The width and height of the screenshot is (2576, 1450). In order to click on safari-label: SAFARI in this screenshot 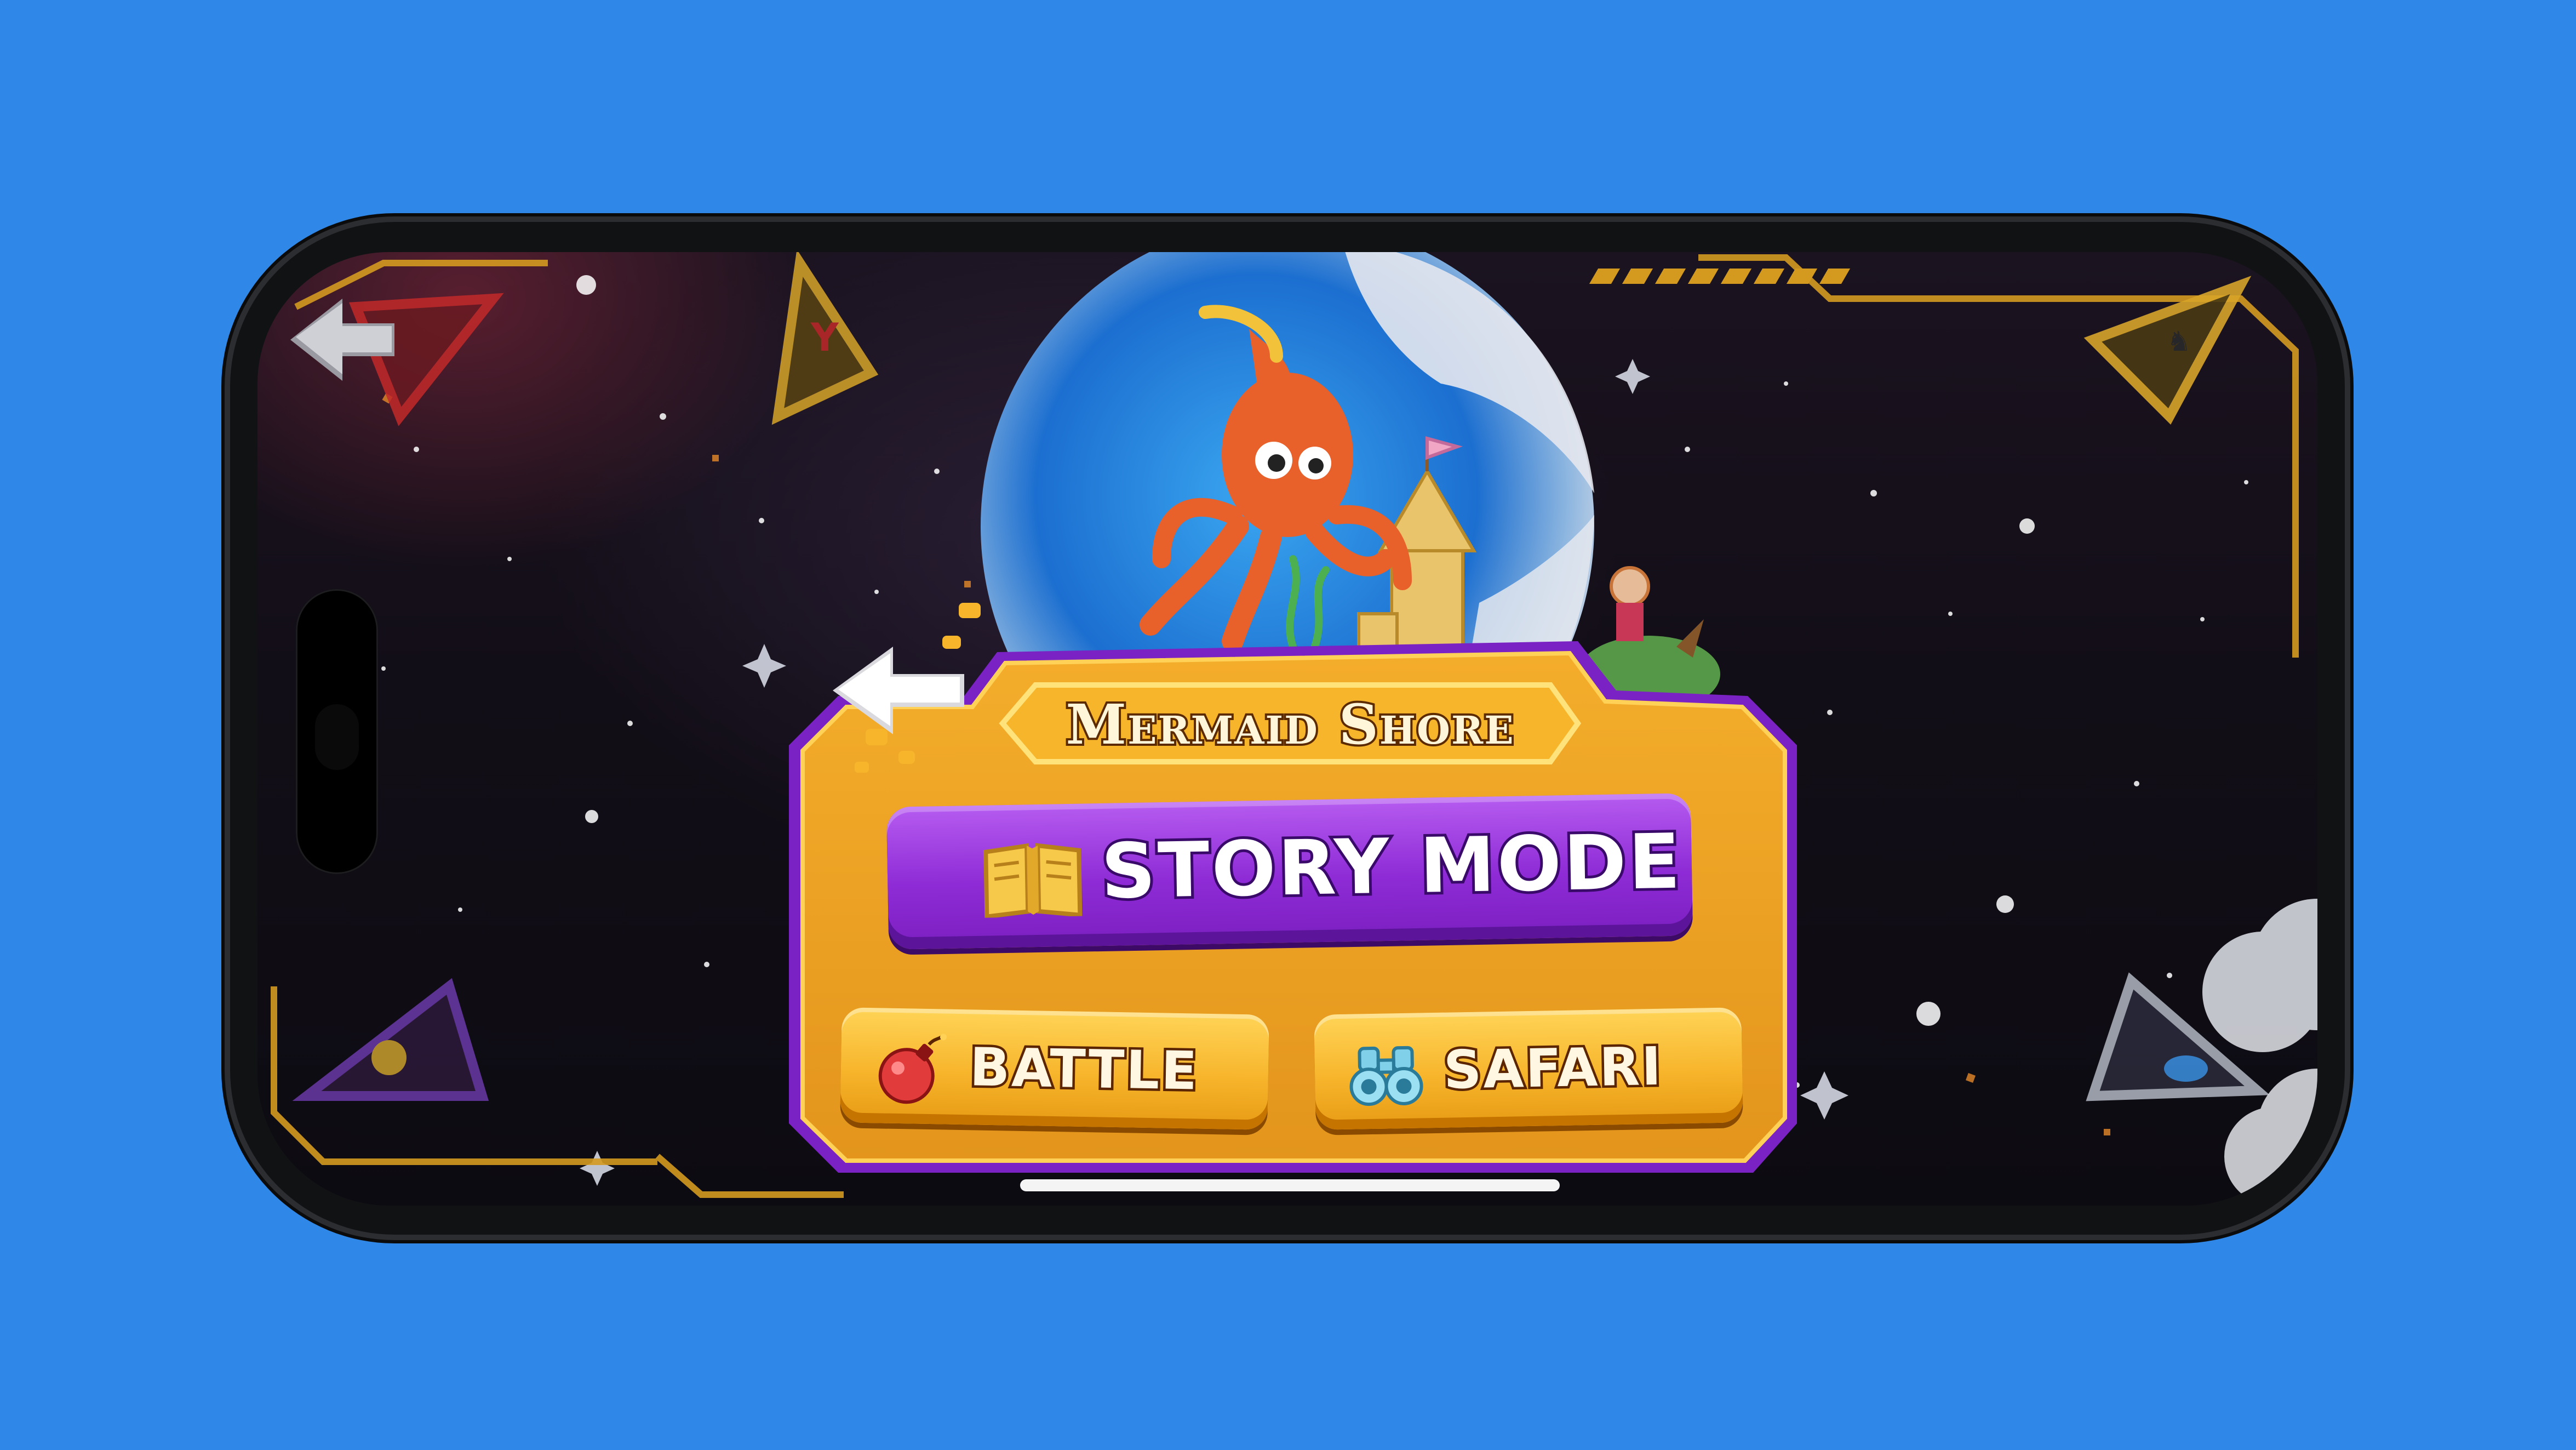, I will do `click(1553, 1068)`.